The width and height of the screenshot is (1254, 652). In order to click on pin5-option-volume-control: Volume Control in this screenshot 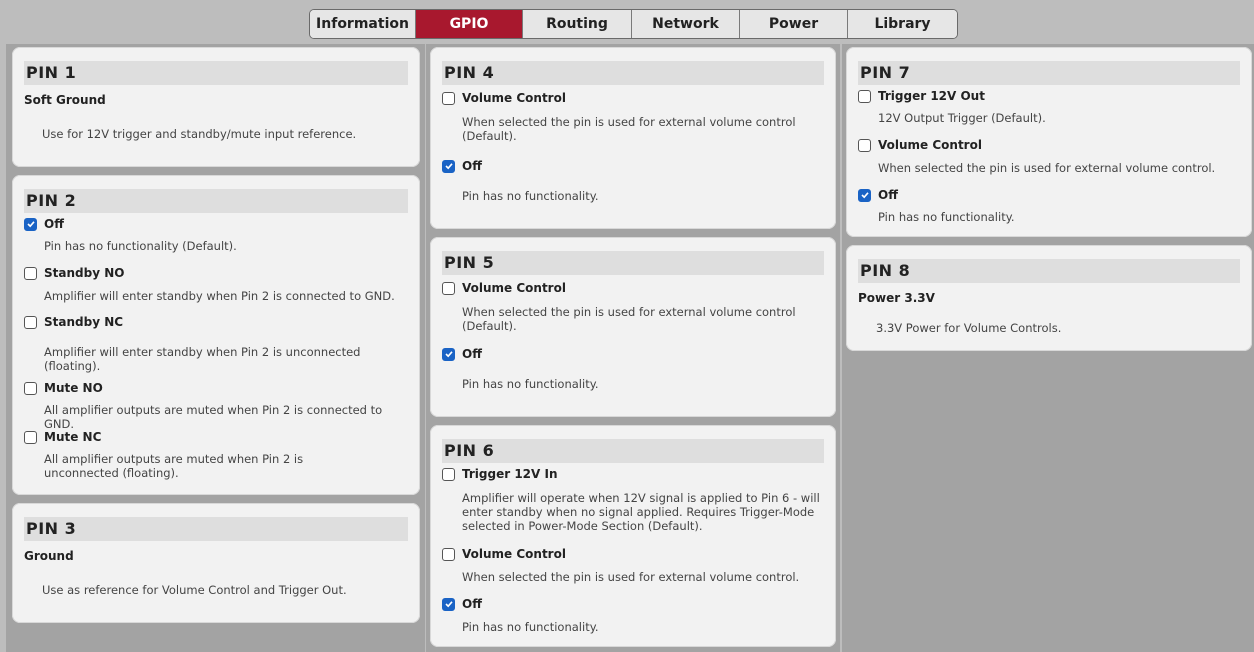, I will do `click(633, 288)`.